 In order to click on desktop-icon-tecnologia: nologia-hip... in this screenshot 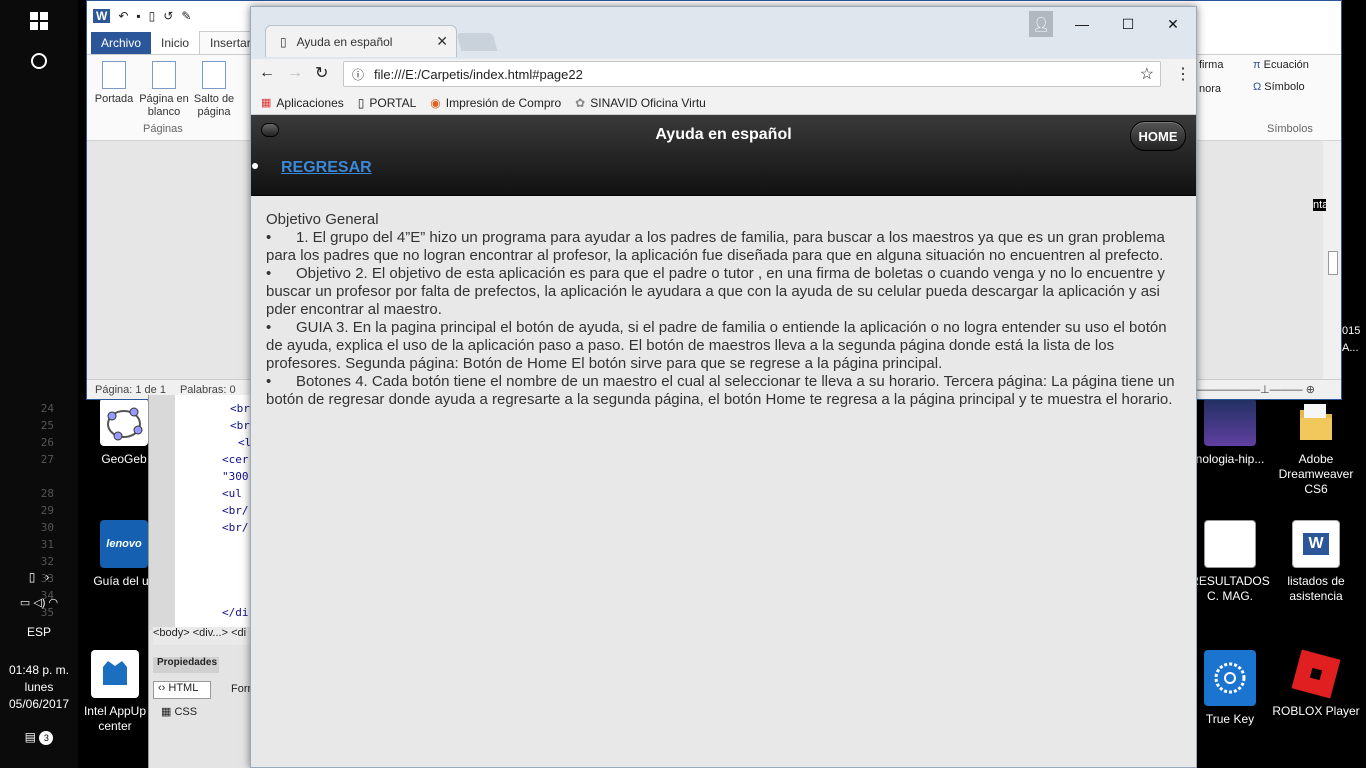, I will do `click(1230, 432)`.